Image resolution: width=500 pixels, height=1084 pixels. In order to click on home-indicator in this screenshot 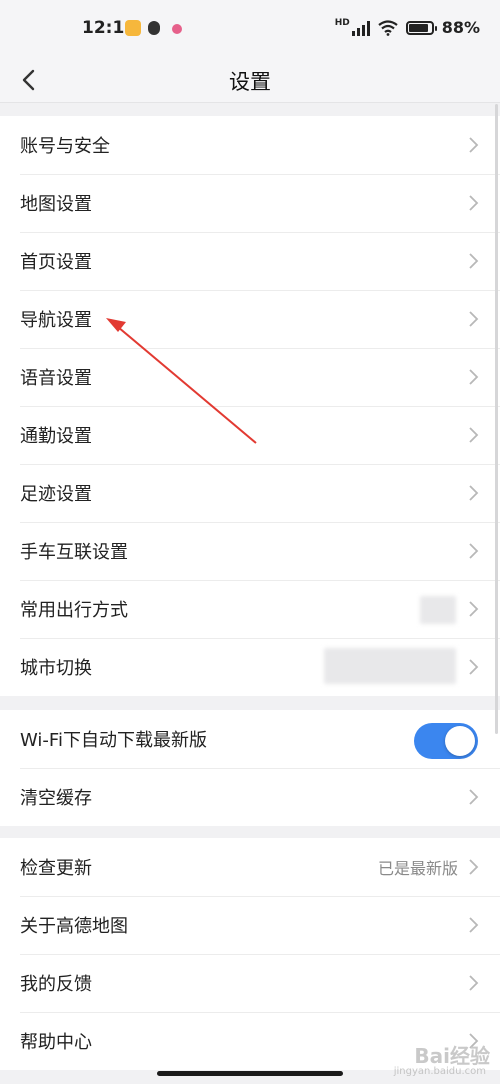, I will do `click(250, 1073)`.